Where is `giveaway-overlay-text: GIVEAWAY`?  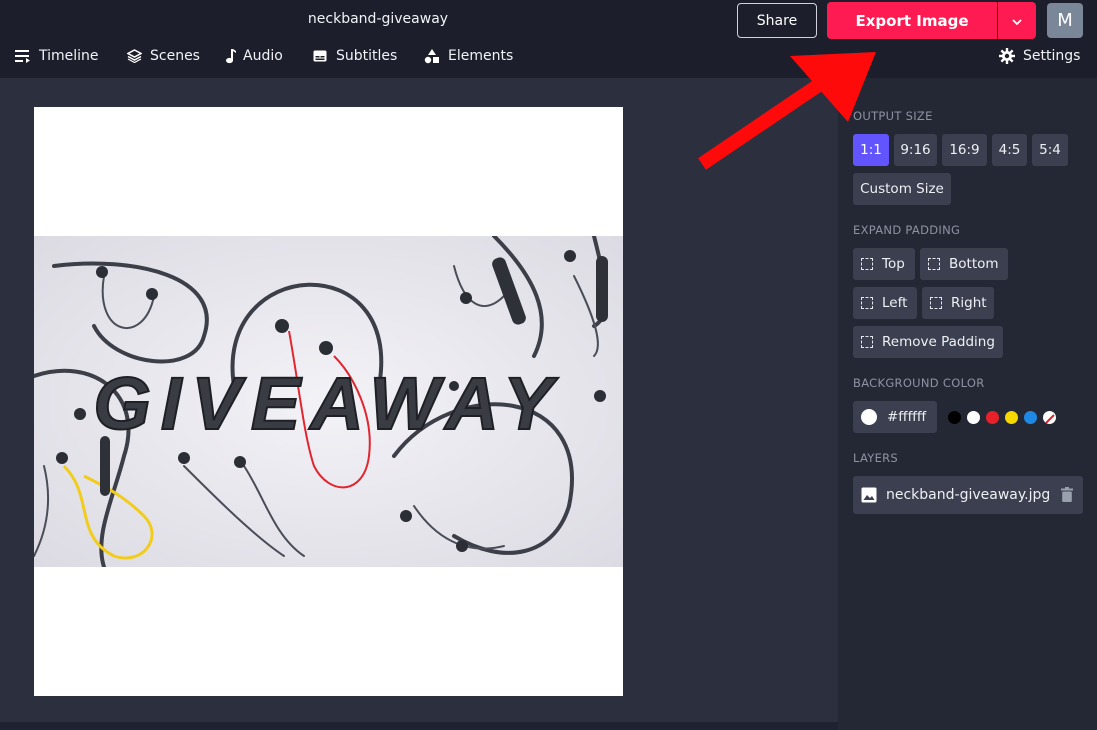 giveaway-overlay-text: GIVEAWAY is located at coordinates (327, 403).